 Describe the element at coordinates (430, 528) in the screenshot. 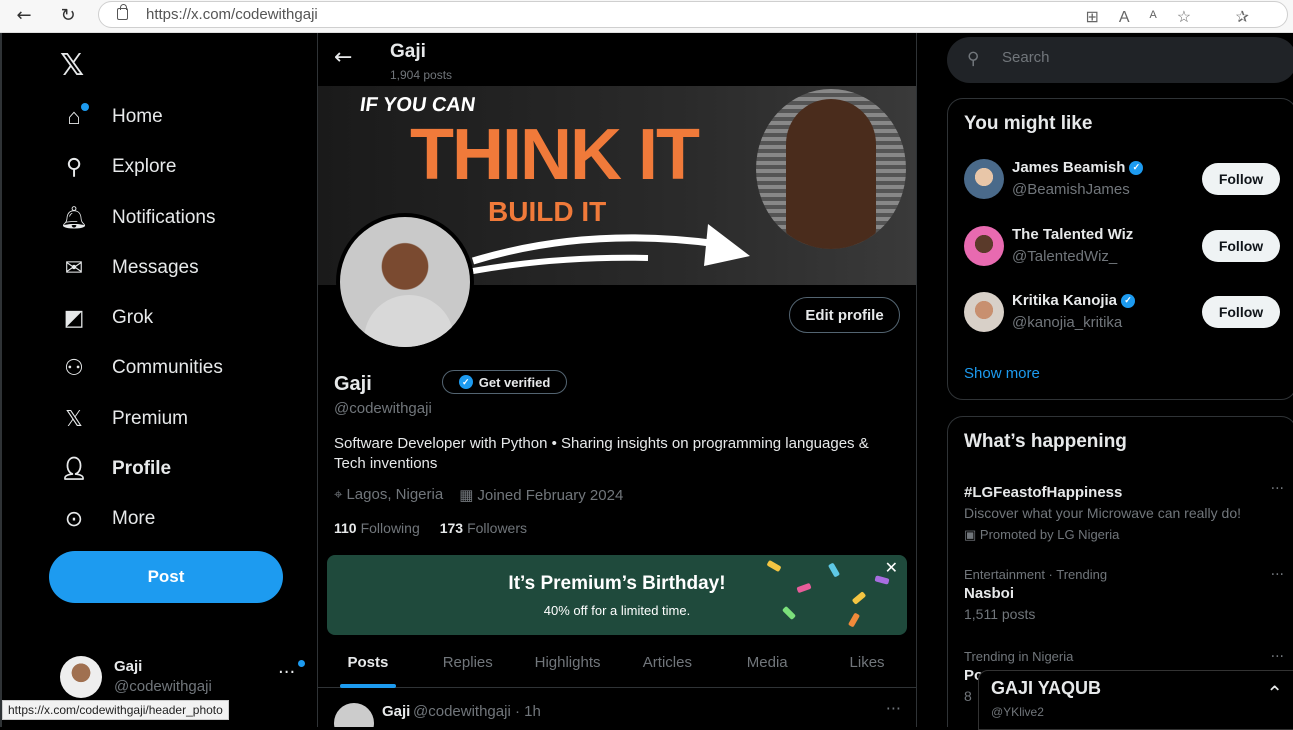

I see `follow-stats: 110 Following 173 Followers` at that location.